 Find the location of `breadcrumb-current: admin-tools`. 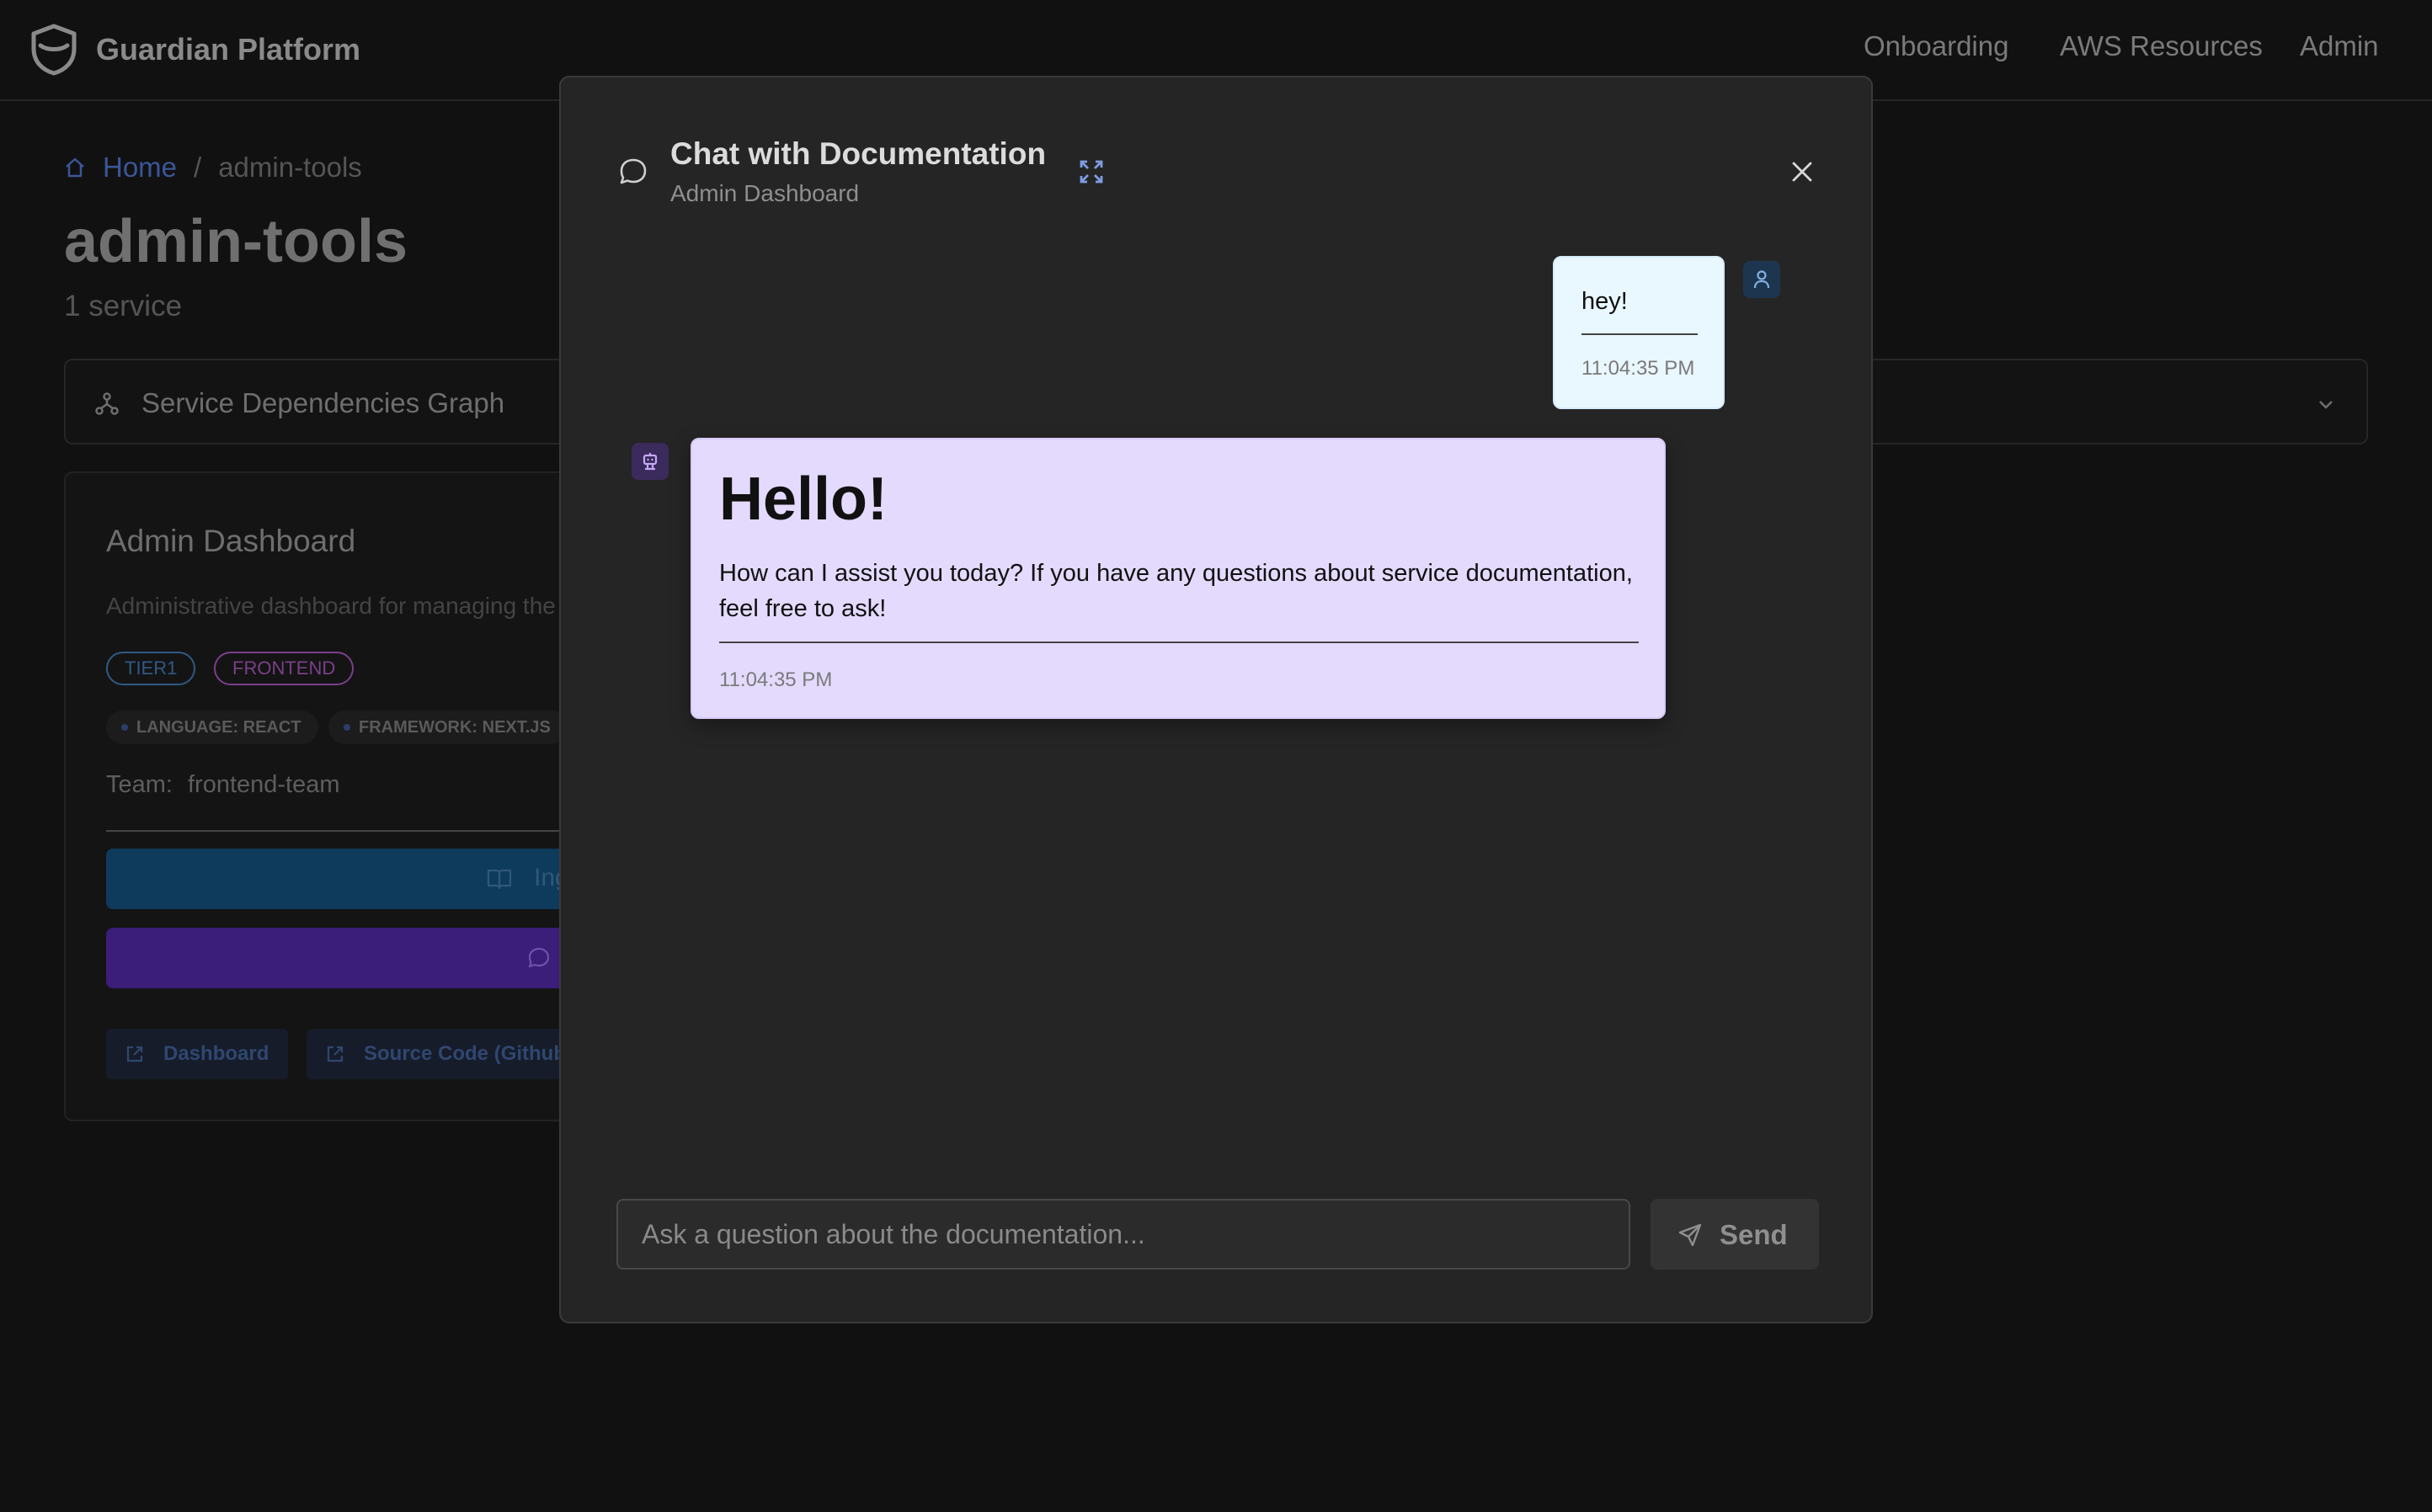

breadcrumb-current: admin-tools is located at coordinates (290, 168).